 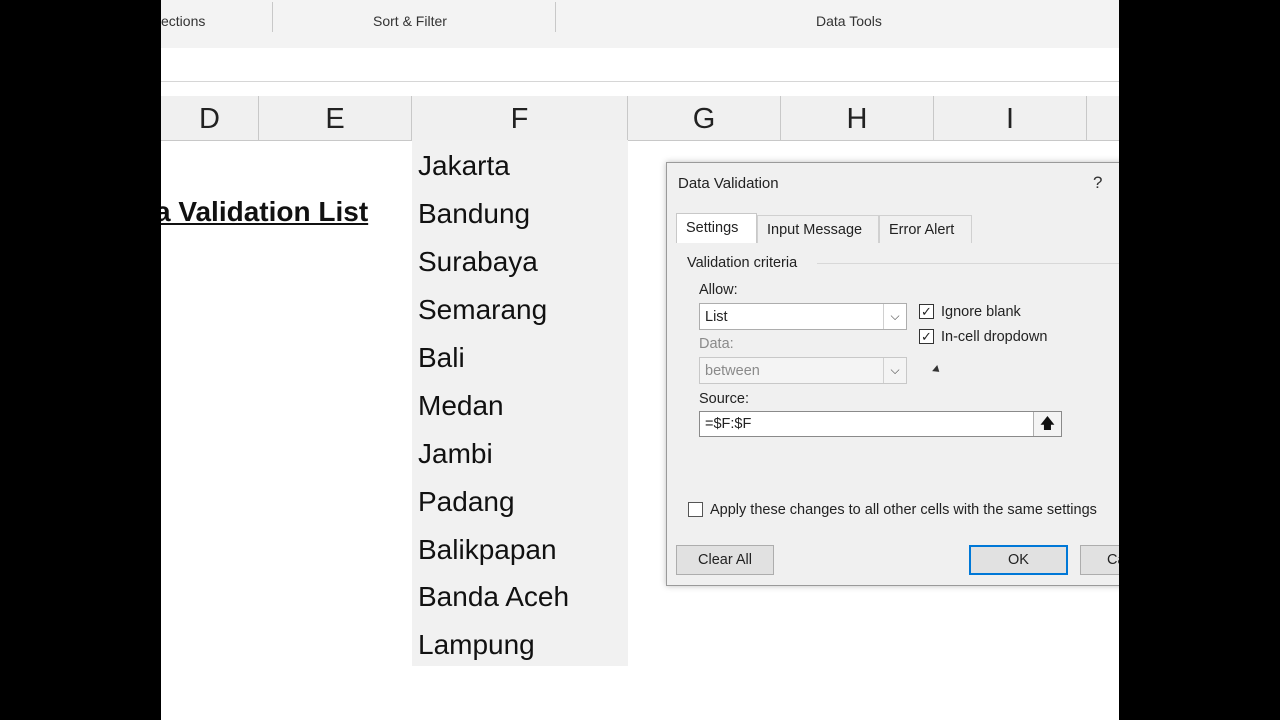 I want to click on ignore-blank-label: Ignore blank, so click(x=981, y=312).